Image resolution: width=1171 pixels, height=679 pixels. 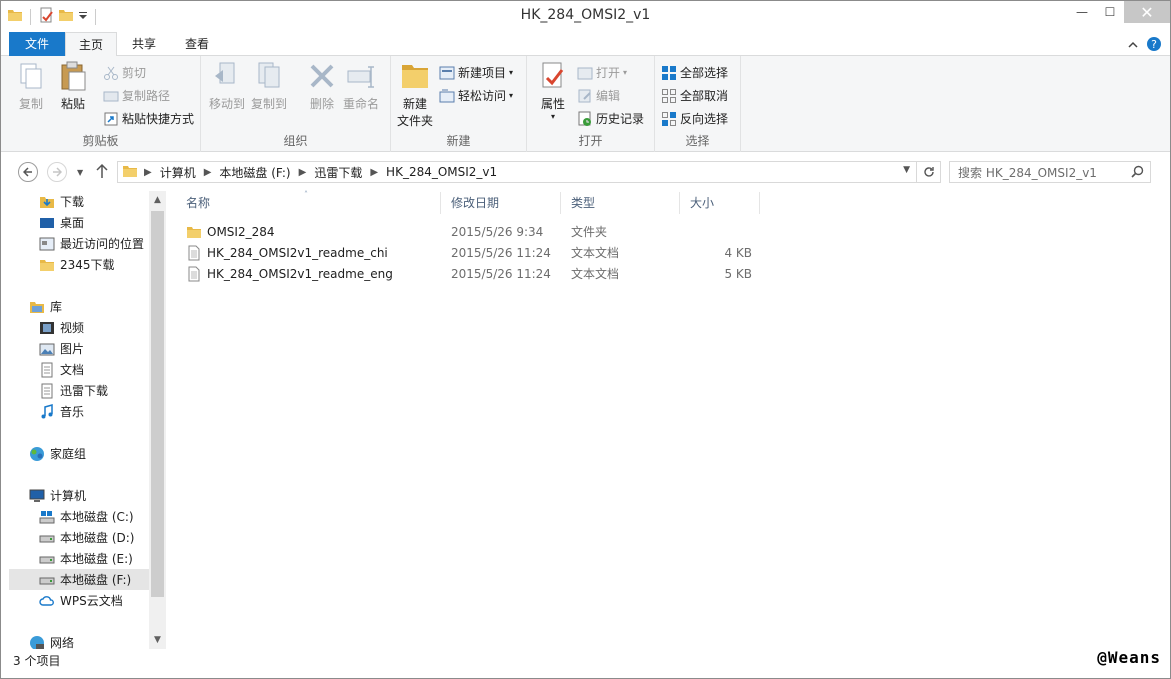 I want to click on nav-item-desktop: 桌面, so click(x=61, y=222).